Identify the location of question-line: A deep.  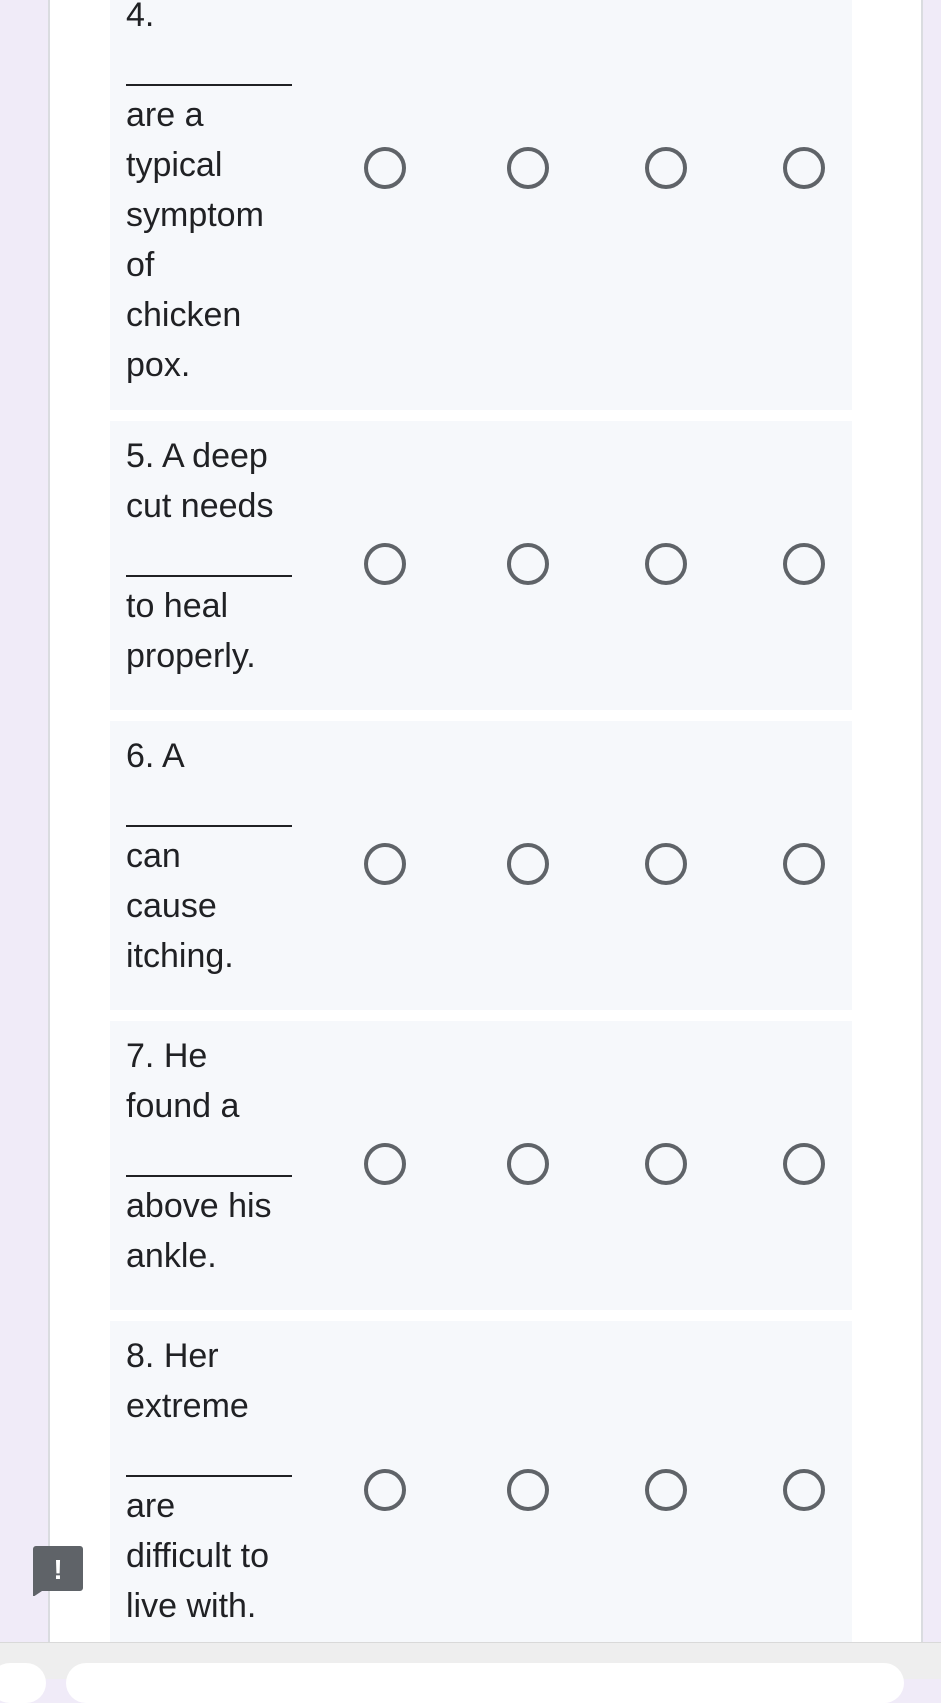
(214, 456).